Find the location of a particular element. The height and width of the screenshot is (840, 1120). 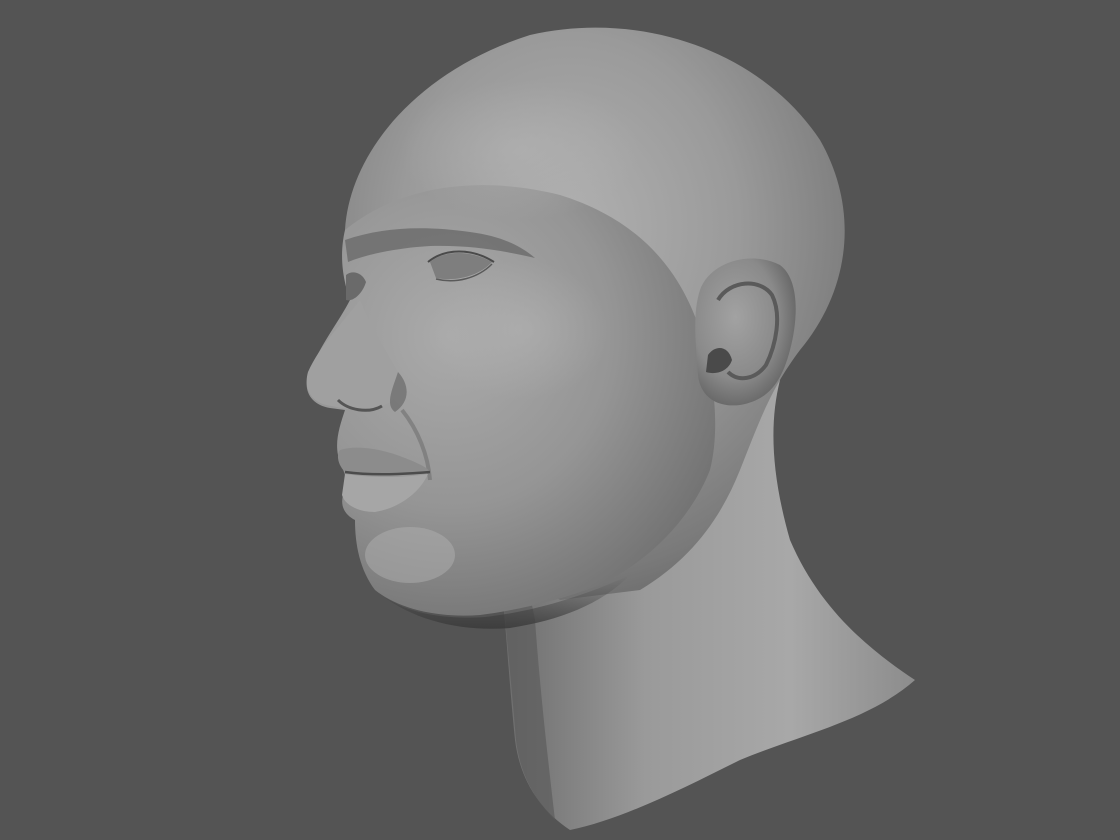

forehead-highlight is located at coordinates (520, 150).